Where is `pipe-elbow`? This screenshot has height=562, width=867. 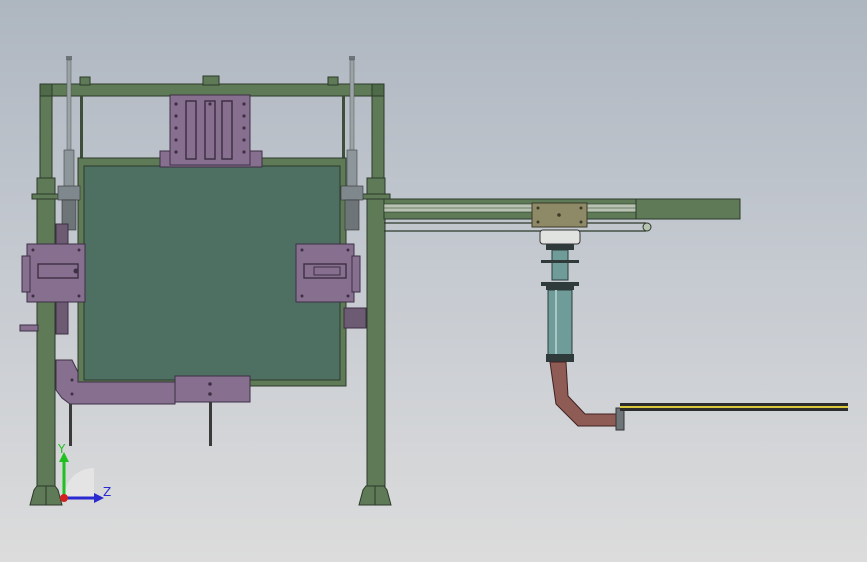
pipe-elbow is located at coordinates (584, 394).